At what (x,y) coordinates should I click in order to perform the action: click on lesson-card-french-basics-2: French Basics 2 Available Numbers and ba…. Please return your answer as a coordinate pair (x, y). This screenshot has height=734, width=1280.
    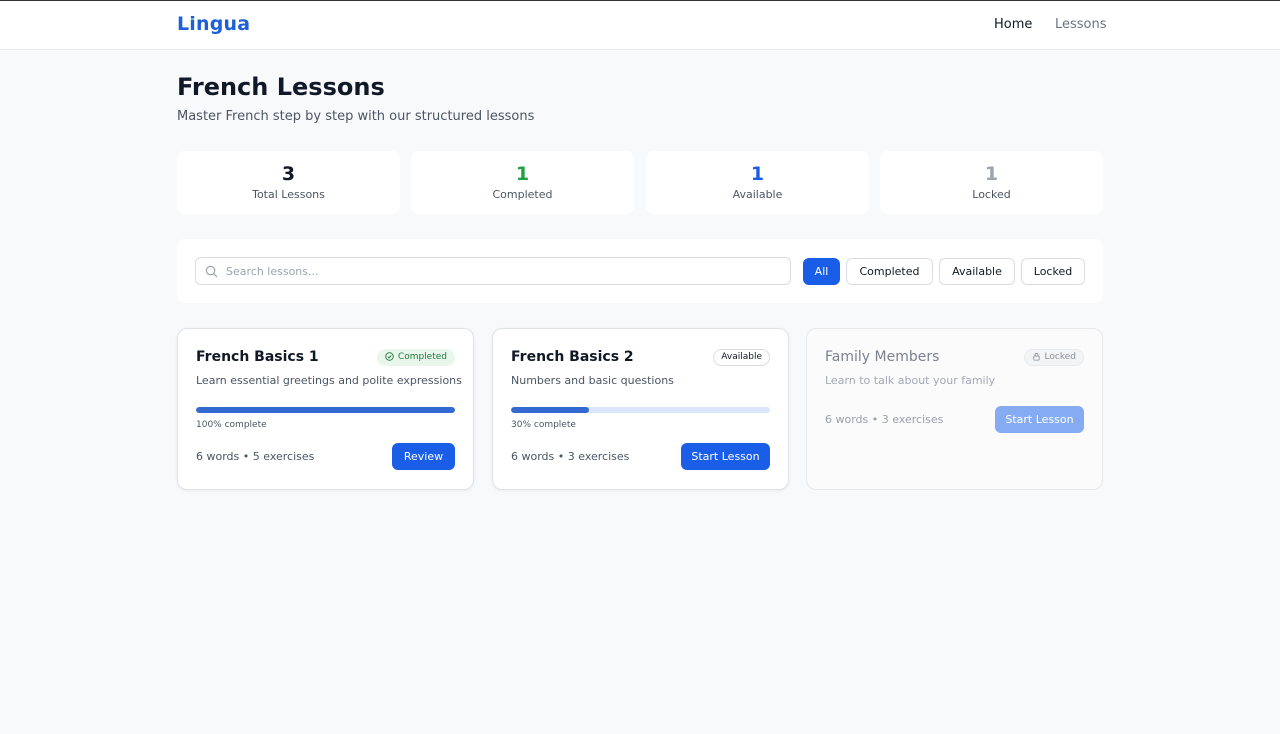
    Looking at the image, I should click on (640, 409).